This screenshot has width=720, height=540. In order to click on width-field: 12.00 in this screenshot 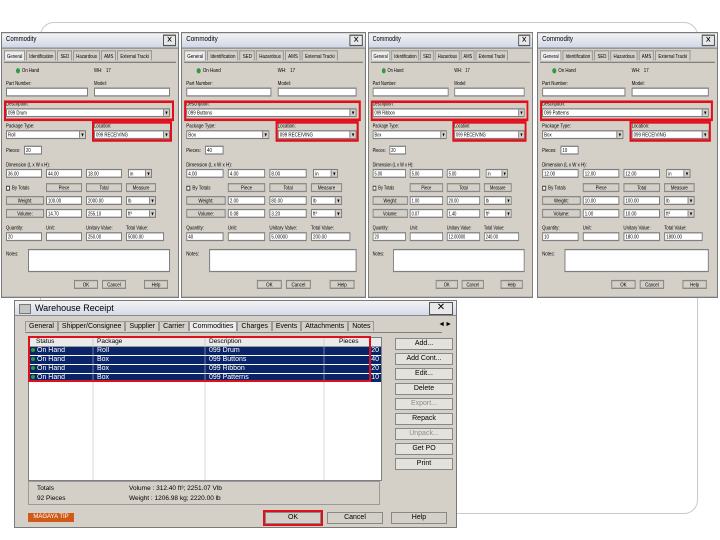, I will do `click(601, 173)`.